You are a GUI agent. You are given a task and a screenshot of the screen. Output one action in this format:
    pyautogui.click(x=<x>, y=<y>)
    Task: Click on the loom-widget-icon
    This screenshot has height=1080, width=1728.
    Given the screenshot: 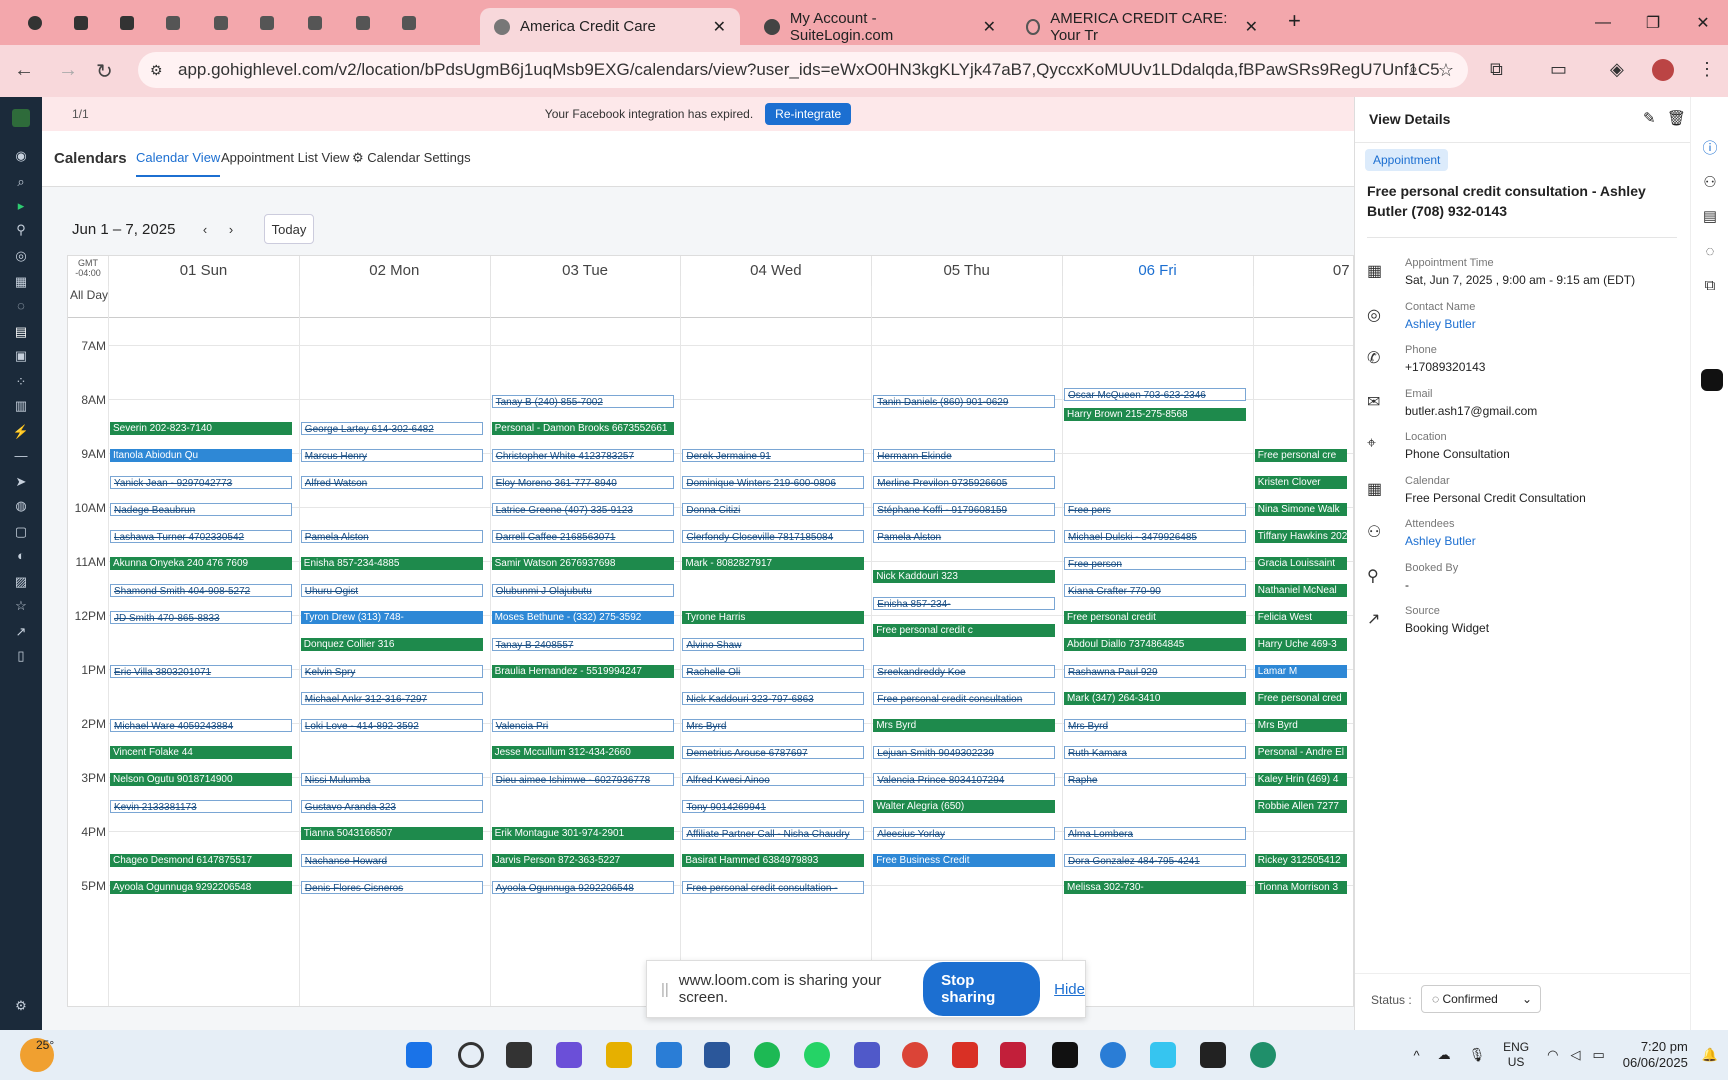 What is the action you would take?
    pyautogui.click(x=1712, y=380)
    